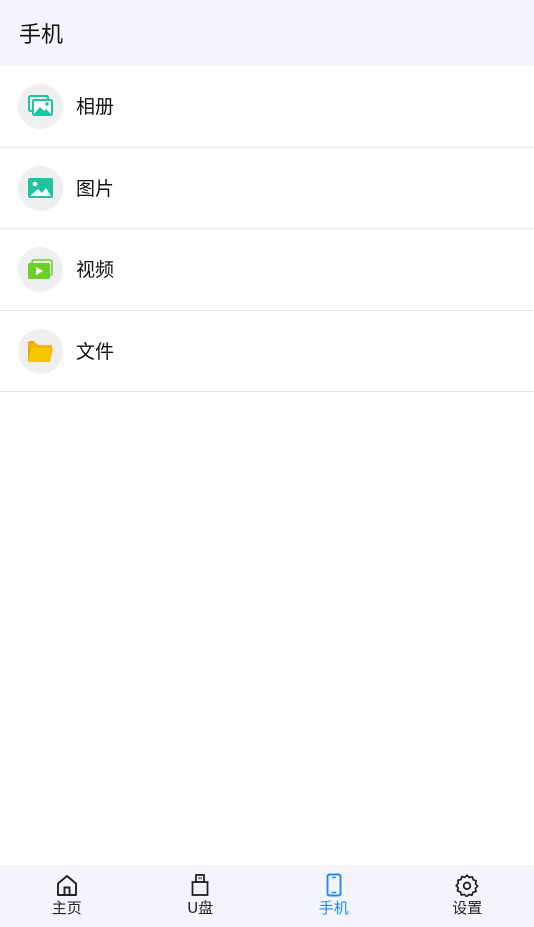 Image resolution: width=534 pixels, height=927 pixels. Describe the element at coordinates (467, 908) in the screenshot. I see `tab-label: 设置` at that location.